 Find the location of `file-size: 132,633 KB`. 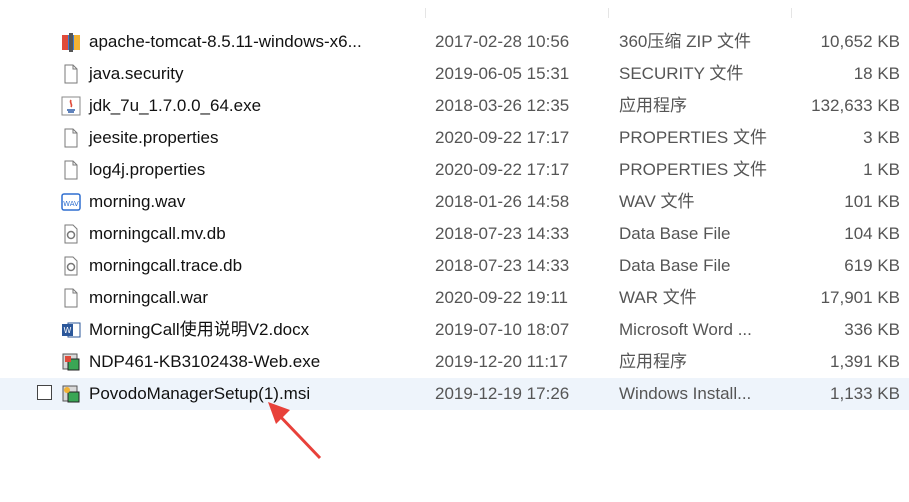

file-size: 132,633 KB is located at coordinates (855, 105).